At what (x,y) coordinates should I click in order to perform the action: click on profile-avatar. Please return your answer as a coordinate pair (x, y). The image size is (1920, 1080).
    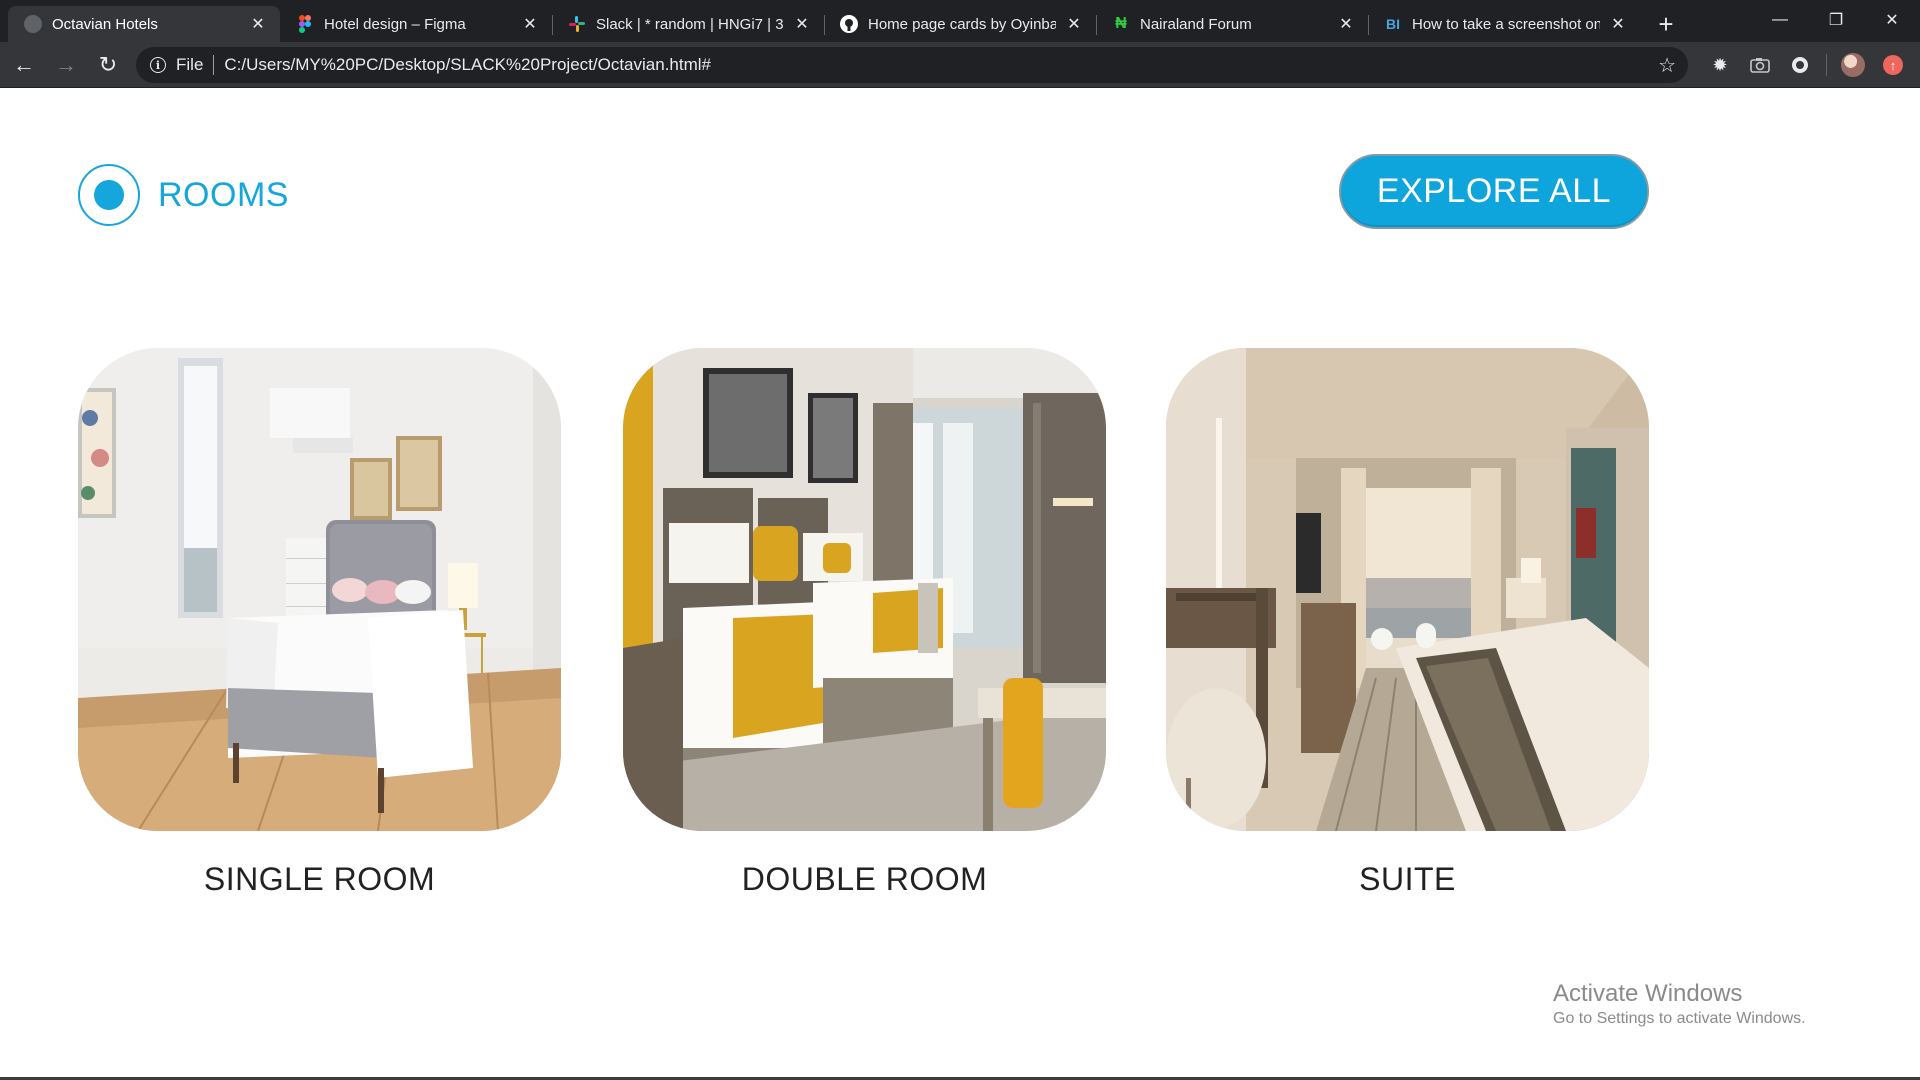
    Looking at the image, I should click on (1853, 65).